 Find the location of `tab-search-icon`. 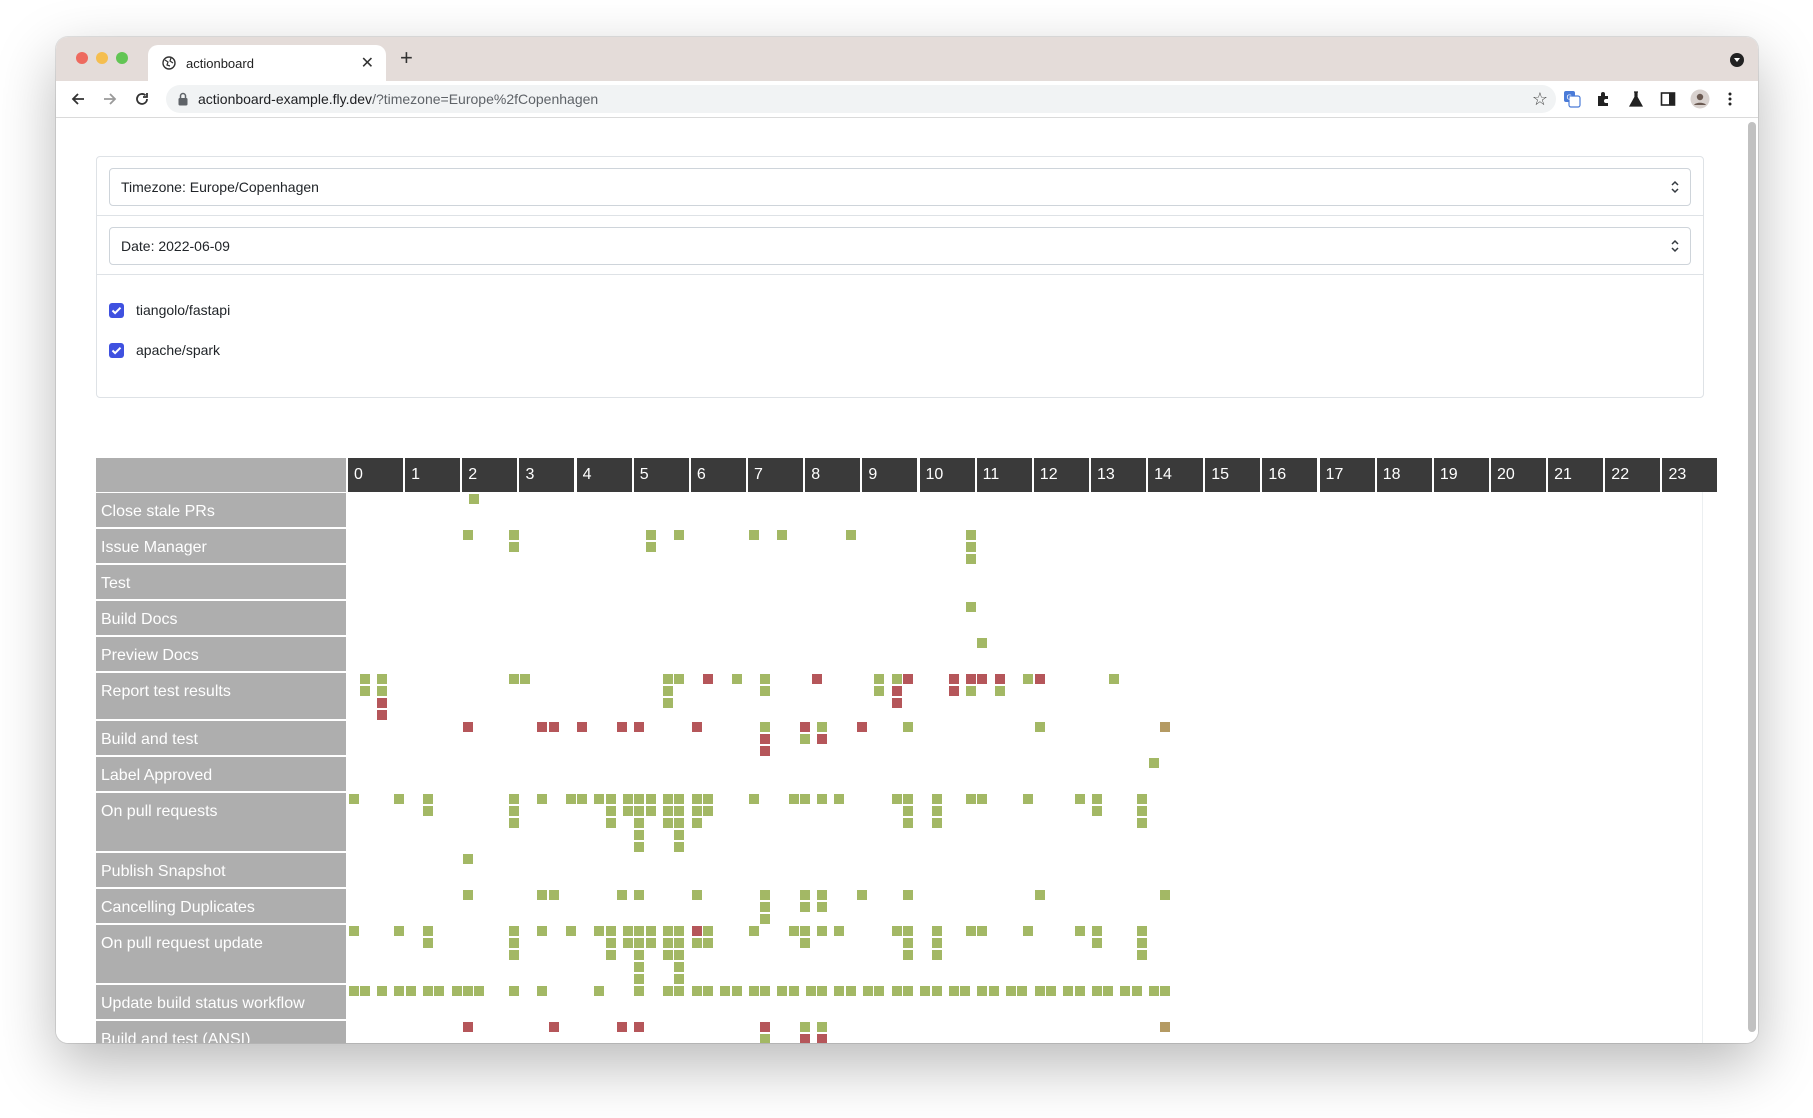

tab-search-icon is located at coordinates (1737, 60).